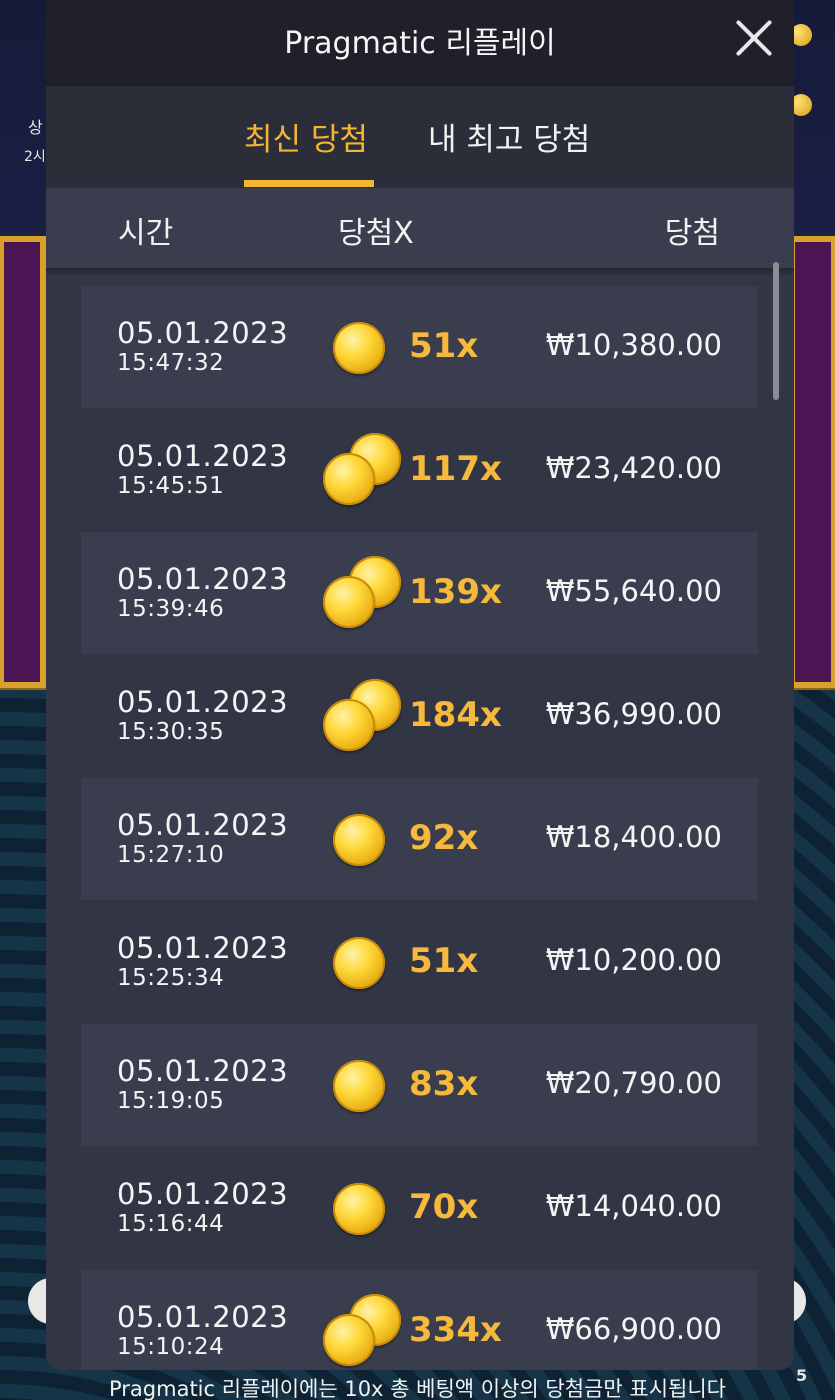  What do you see at coordinates (444, 838) in the screenshot?
I see `win-multiplier: 92x` at bounding box center [444, 838].